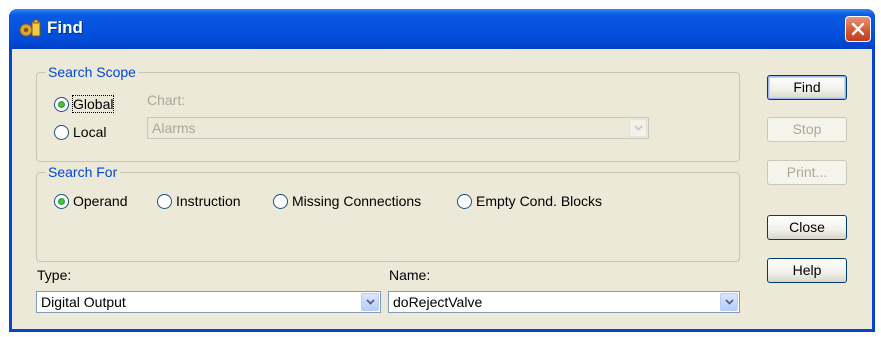 The width and height of the screenshot is (881, 337). Describe the element at coordinates (61, 104) in the screenshot. I see `radio-global-indicator` at that location.